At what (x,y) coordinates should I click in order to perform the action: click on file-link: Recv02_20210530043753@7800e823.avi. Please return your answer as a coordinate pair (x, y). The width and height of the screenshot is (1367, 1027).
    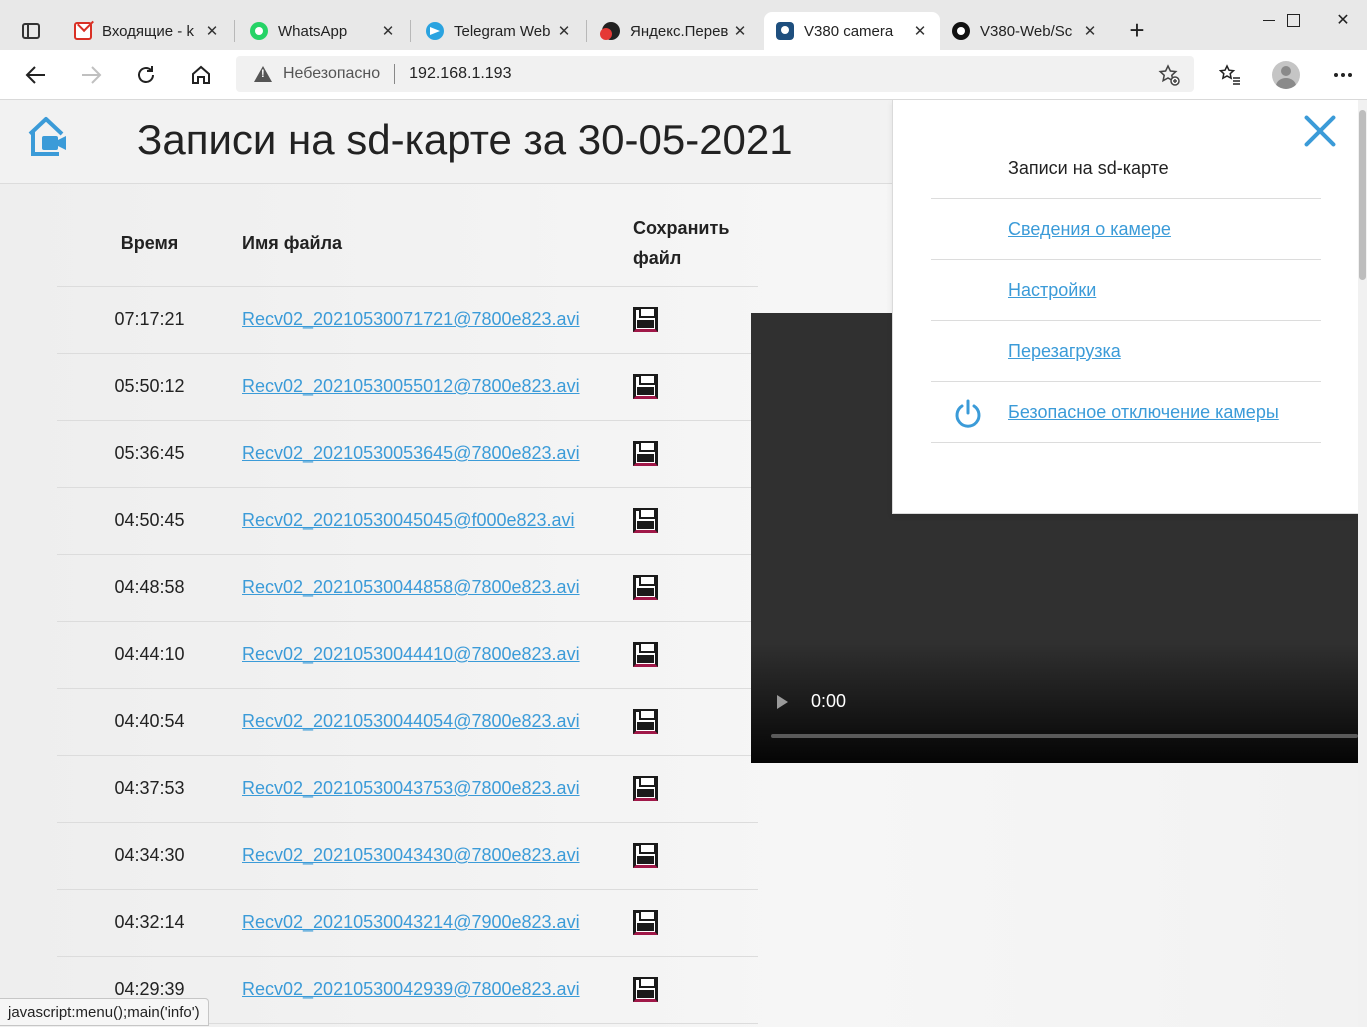
    Looking at the image, I should click on (411, 788).